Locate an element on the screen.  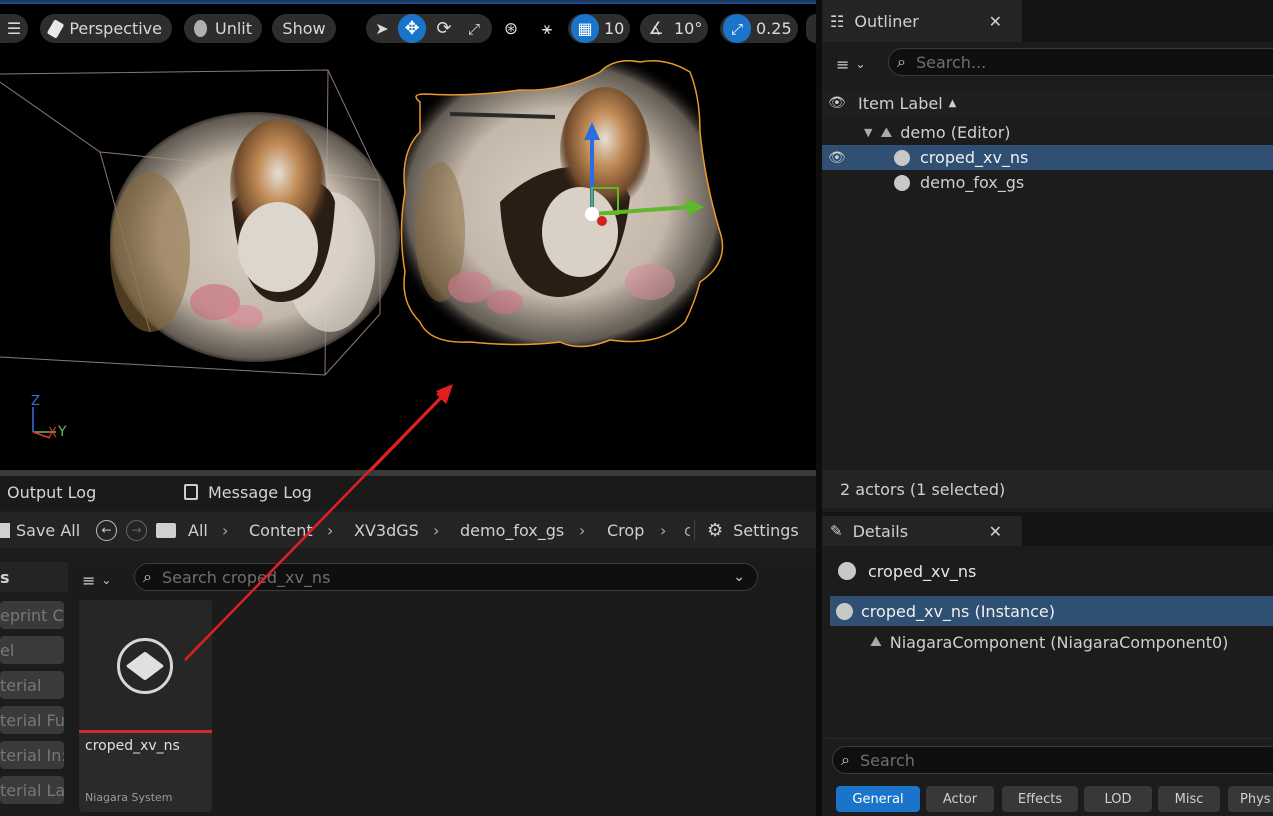
asset-type-color-bar is located at coordinates (145, 731).